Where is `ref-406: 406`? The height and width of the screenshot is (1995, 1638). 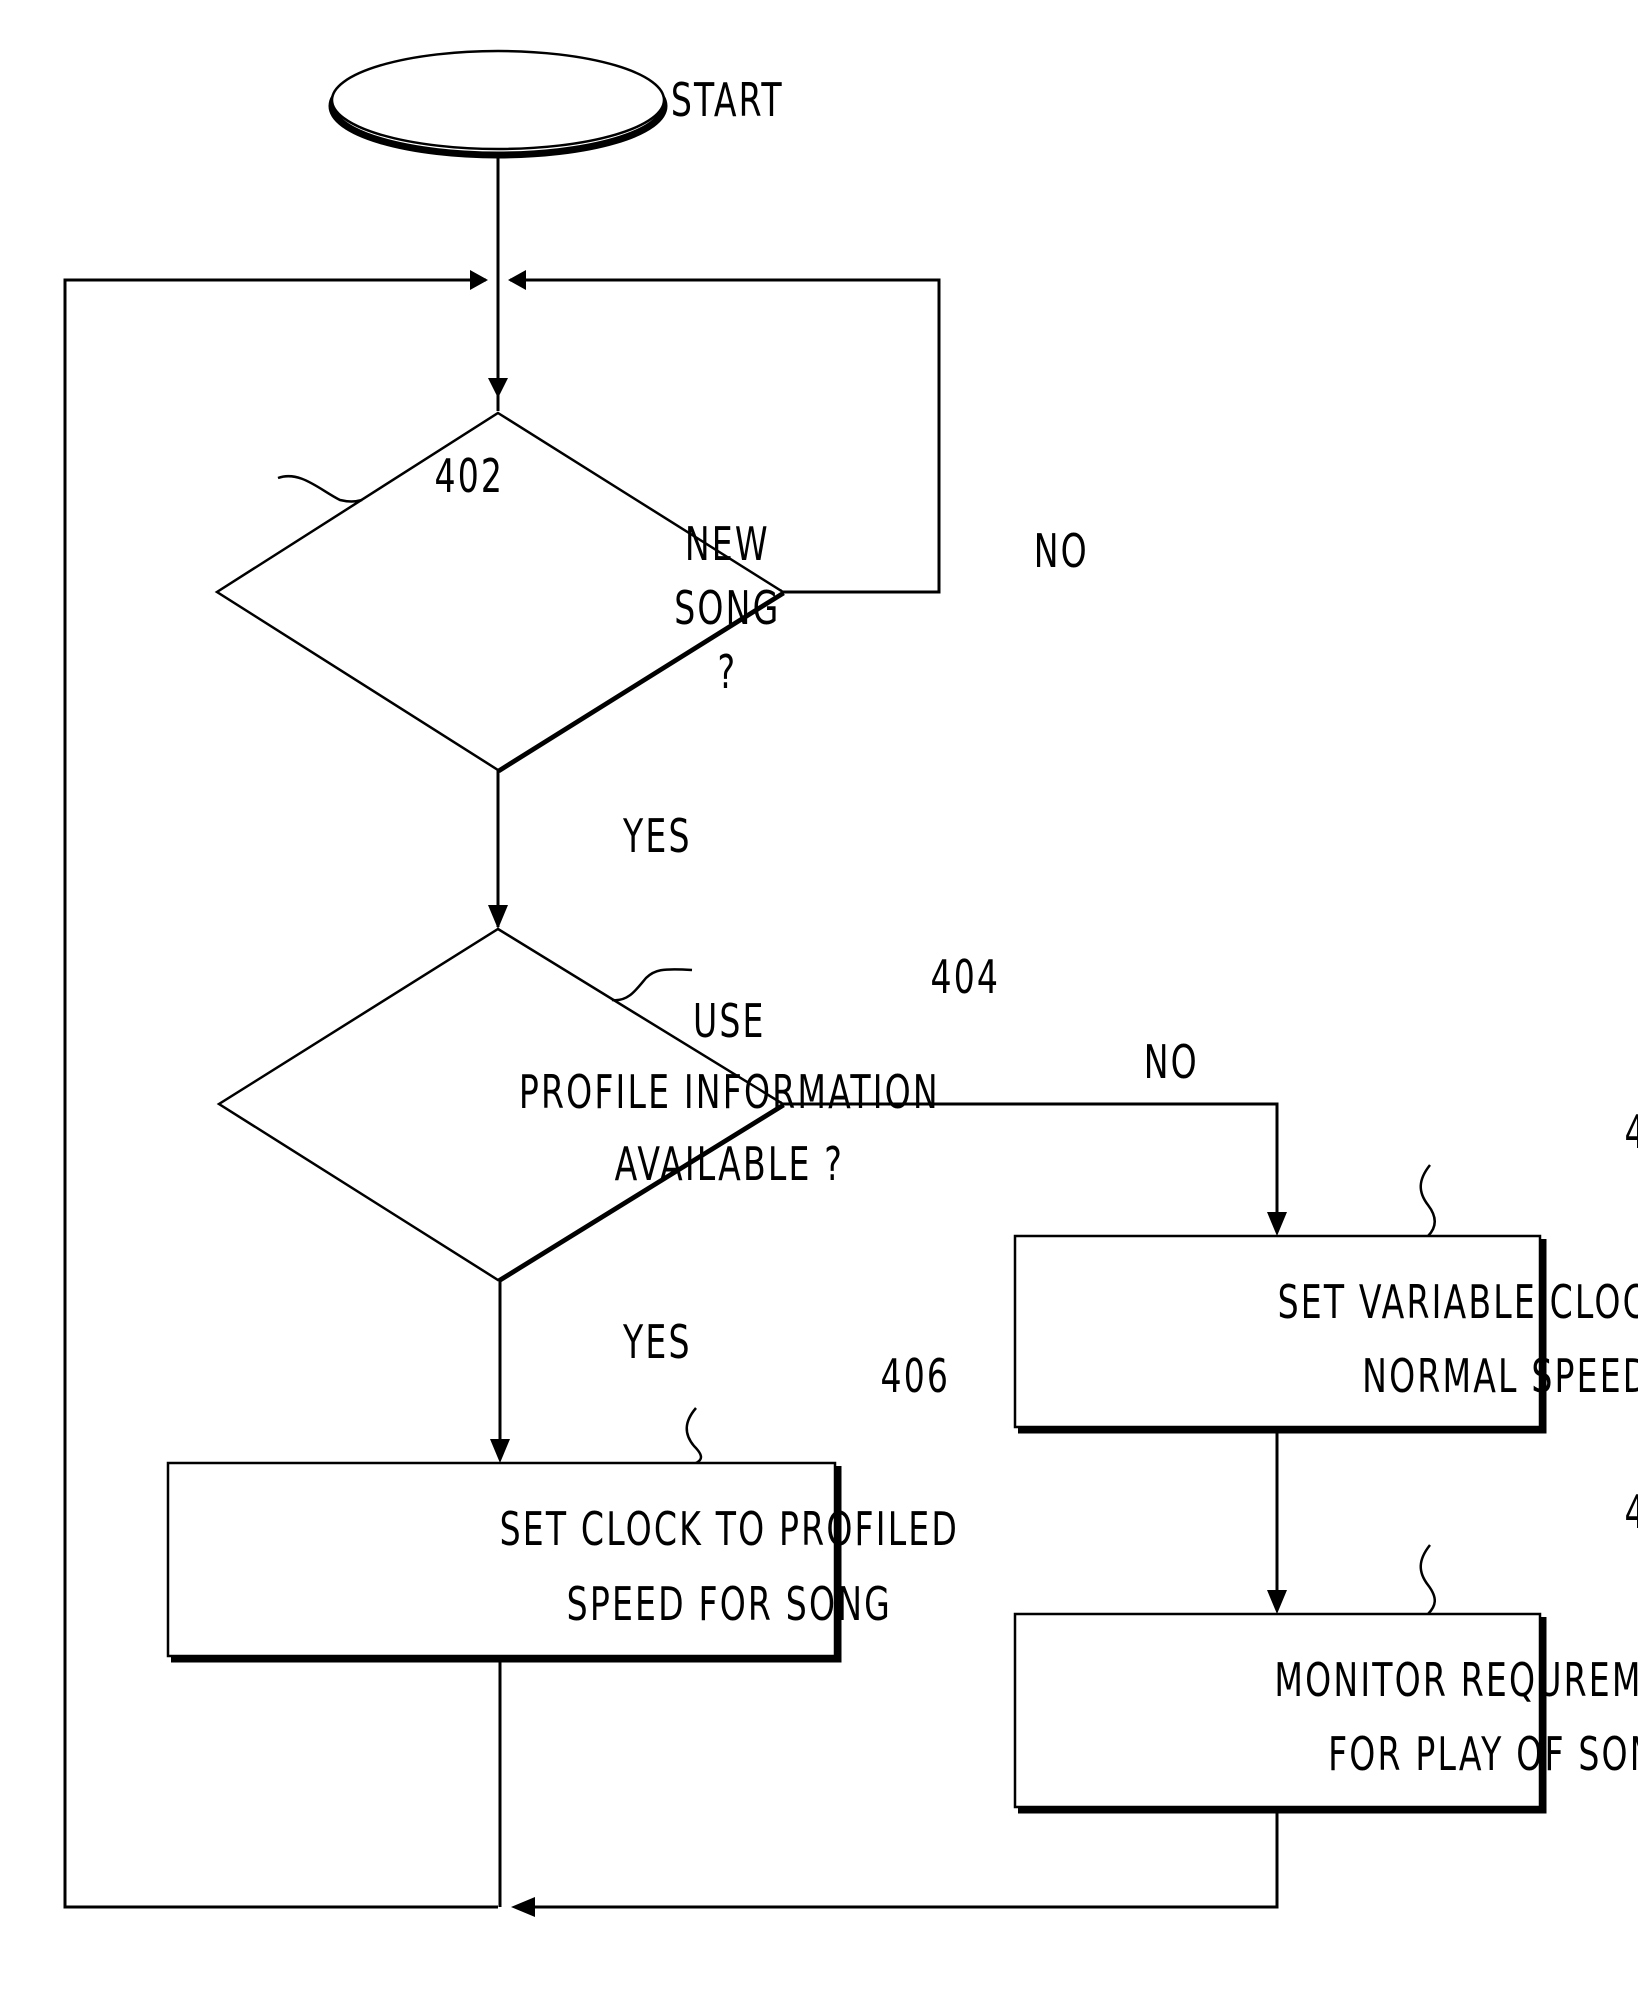
ref-406: 406 is located at coordinates (915, 1377).